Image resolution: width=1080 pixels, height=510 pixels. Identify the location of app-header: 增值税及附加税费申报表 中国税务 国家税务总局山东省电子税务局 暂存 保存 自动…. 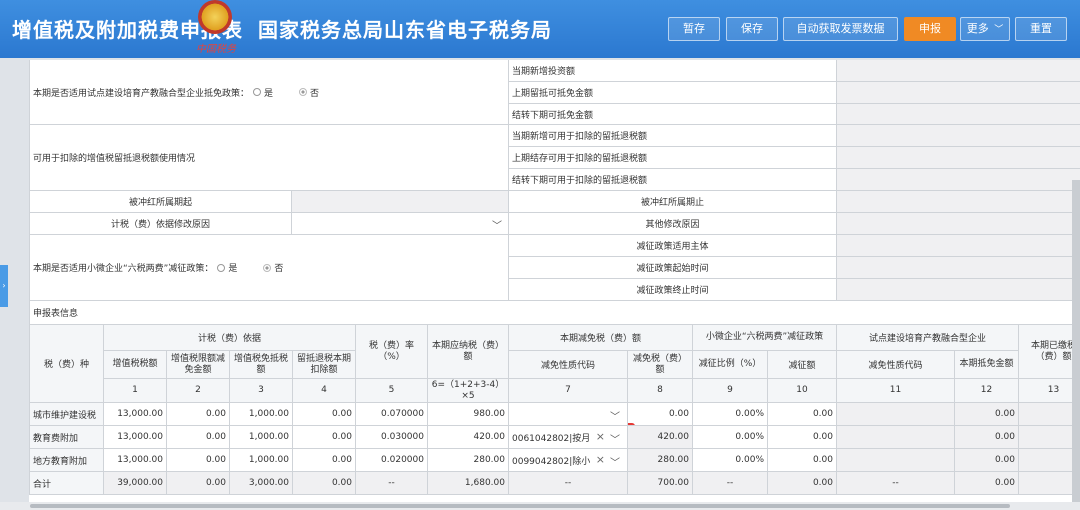
(540, 29).